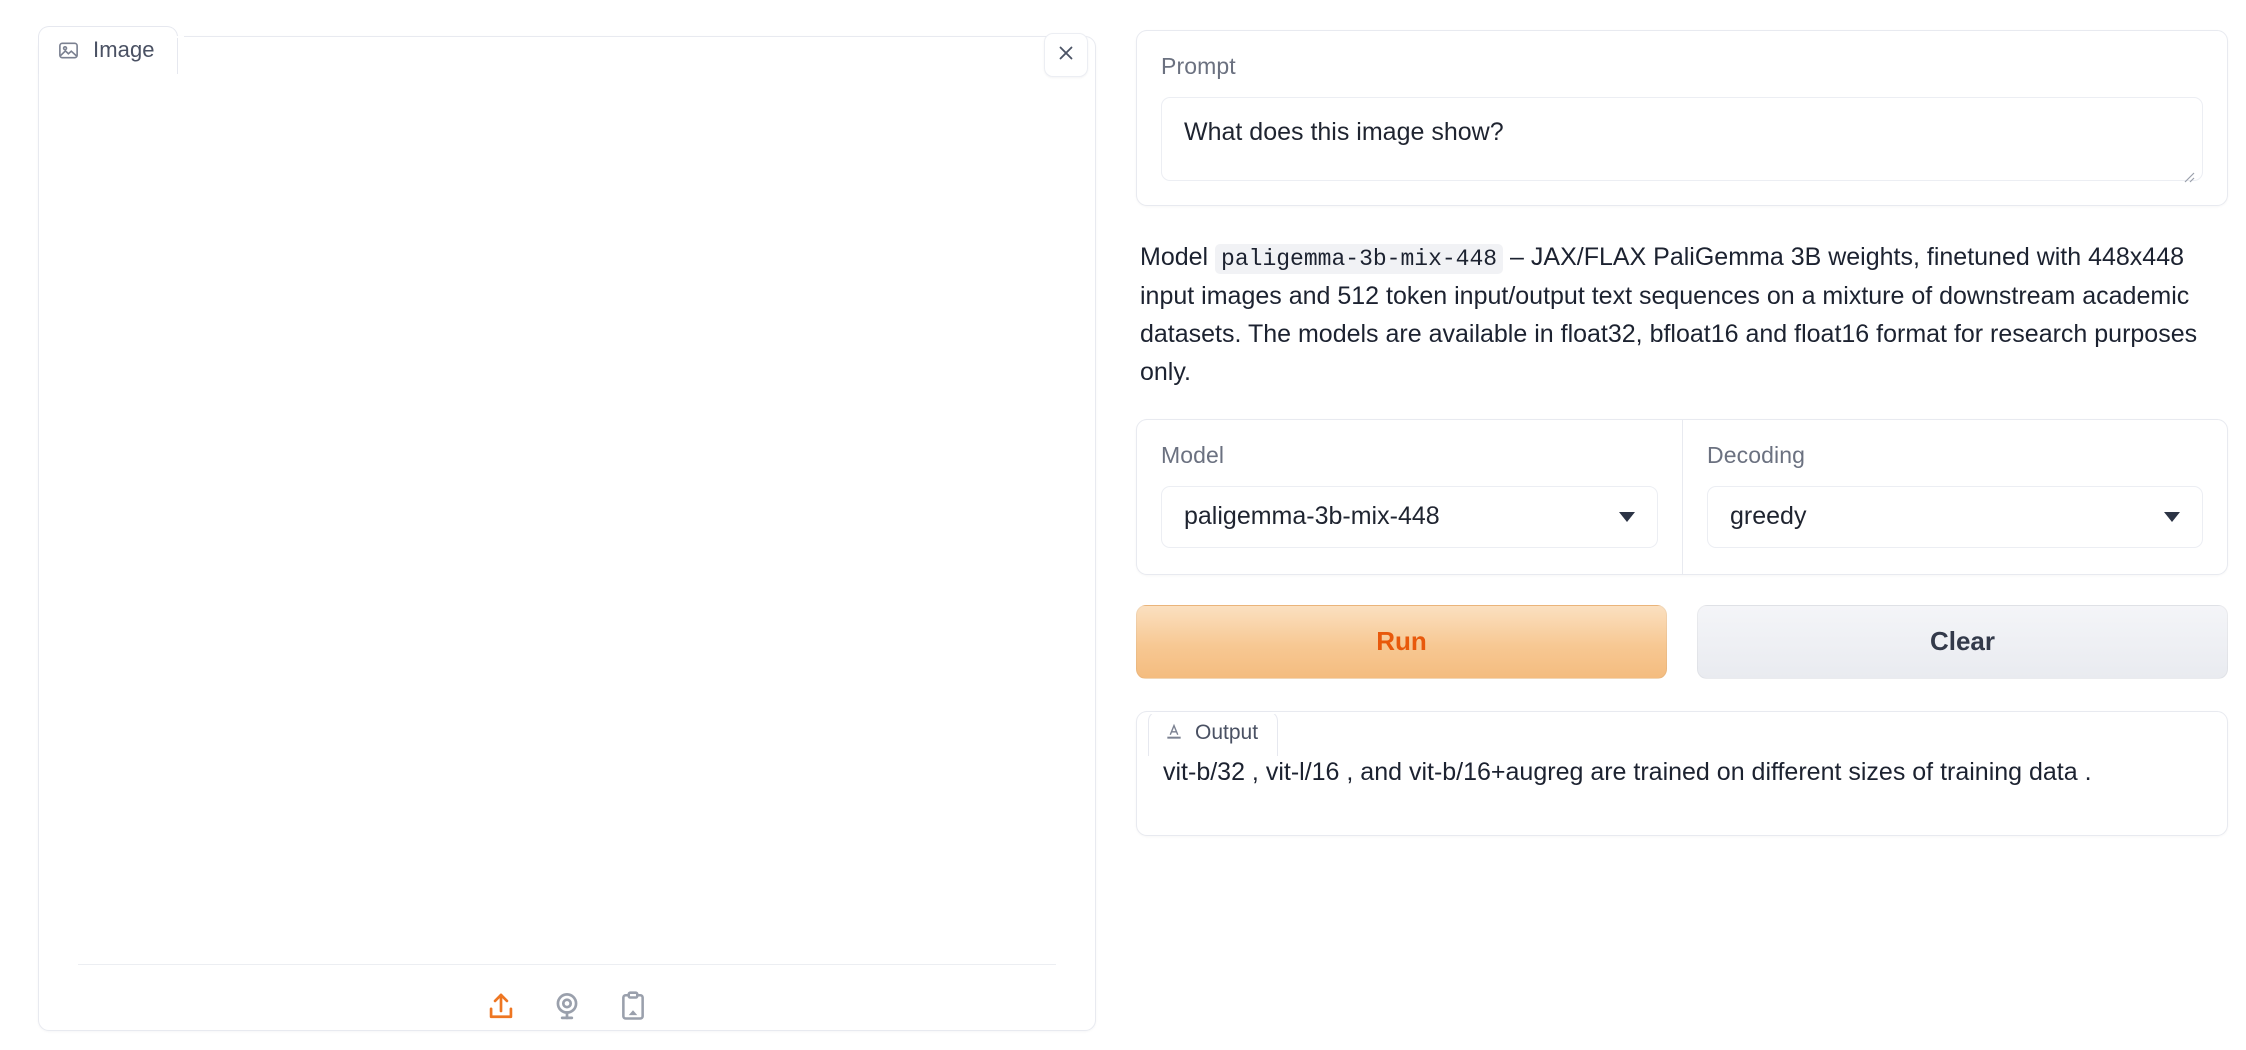  I want to click on action-buttons: Run Clear, so click(1682, 641).